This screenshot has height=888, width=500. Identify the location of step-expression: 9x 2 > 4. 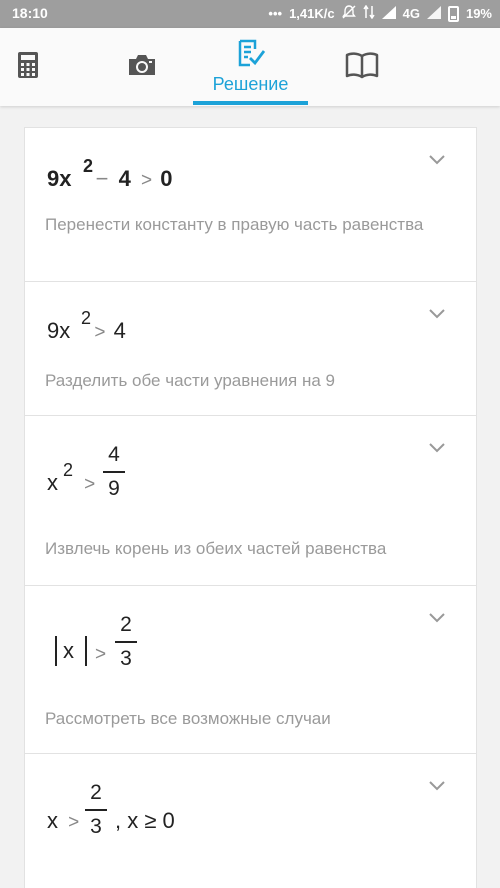
(86, 325).